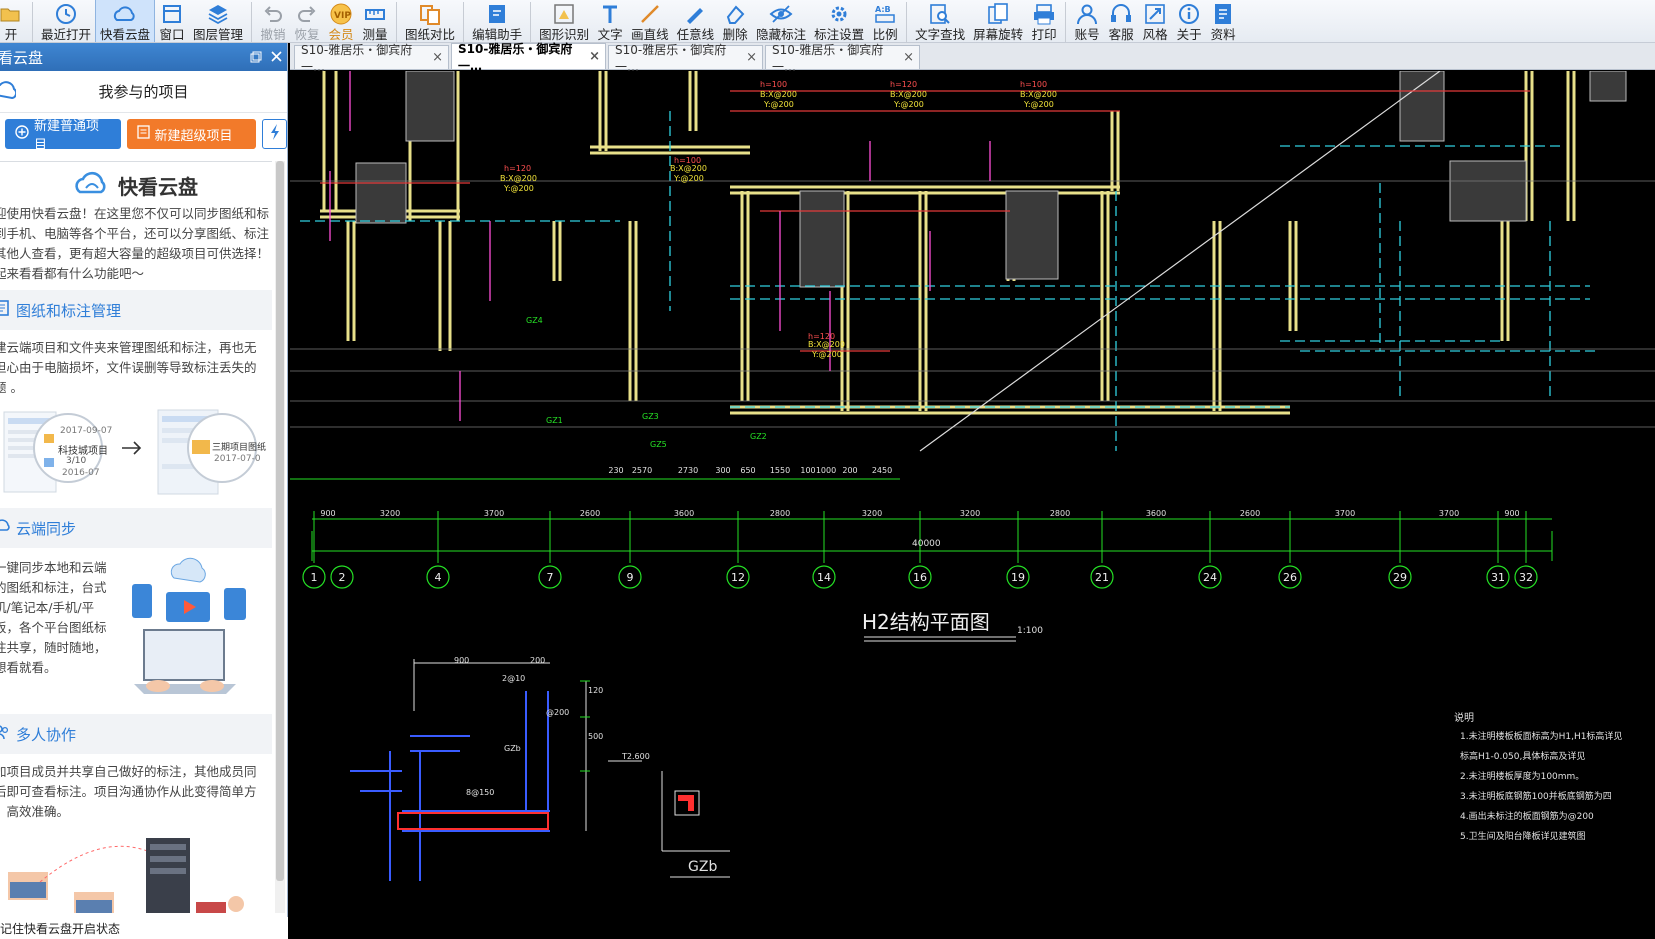 The height and width of the screenshot is (939, 1655). Describe the element at coordinates (735, 14) in the screenshot. I see `eraser-icon` at that location.